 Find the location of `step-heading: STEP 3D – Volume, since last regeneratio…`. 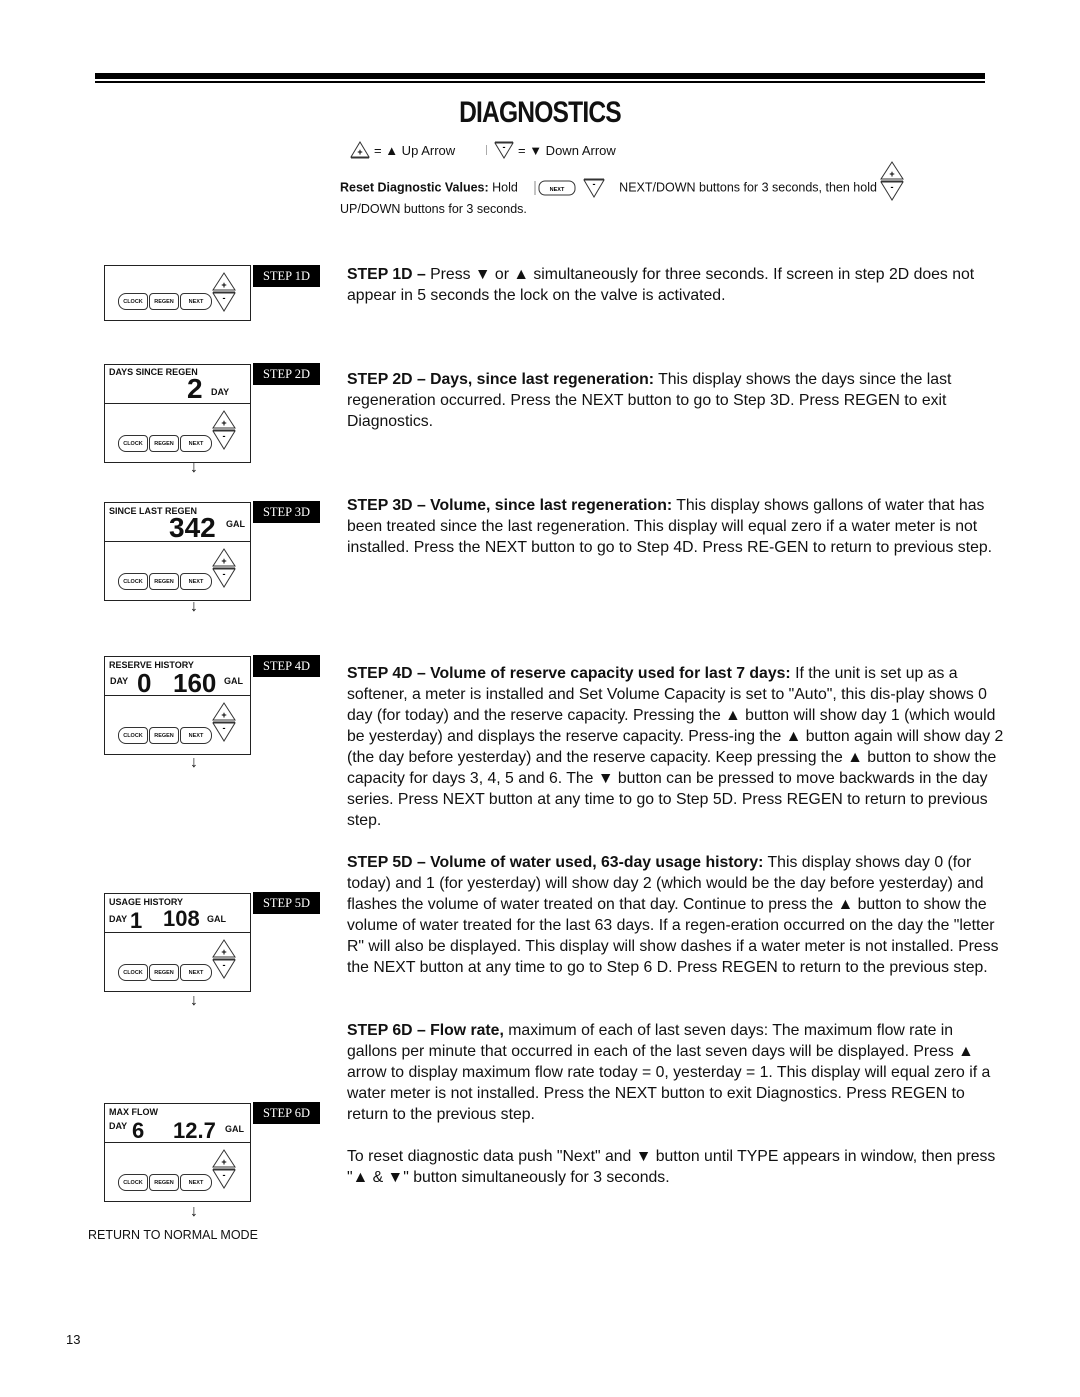

step-heading: STEP 3D – Volume, since last regeneratio… is located at coordinates (510, 505).